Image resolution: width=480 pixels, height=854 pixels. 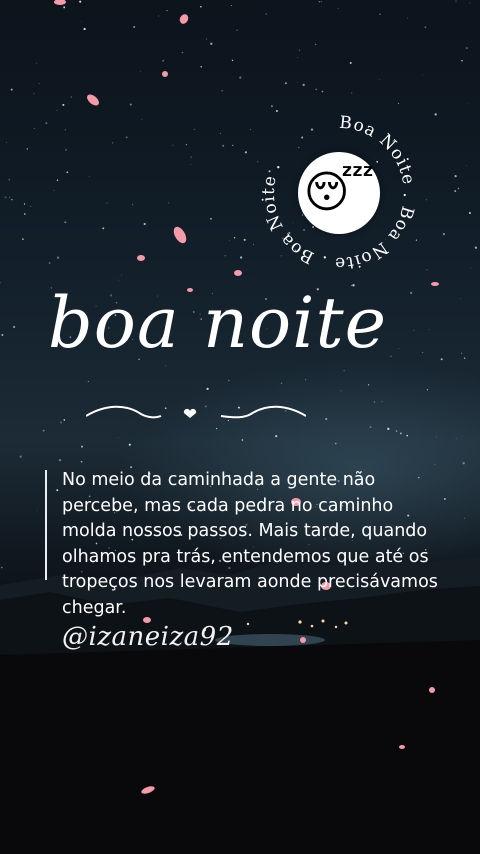 I want to click on quote-bar, so click(x=46, y=525).